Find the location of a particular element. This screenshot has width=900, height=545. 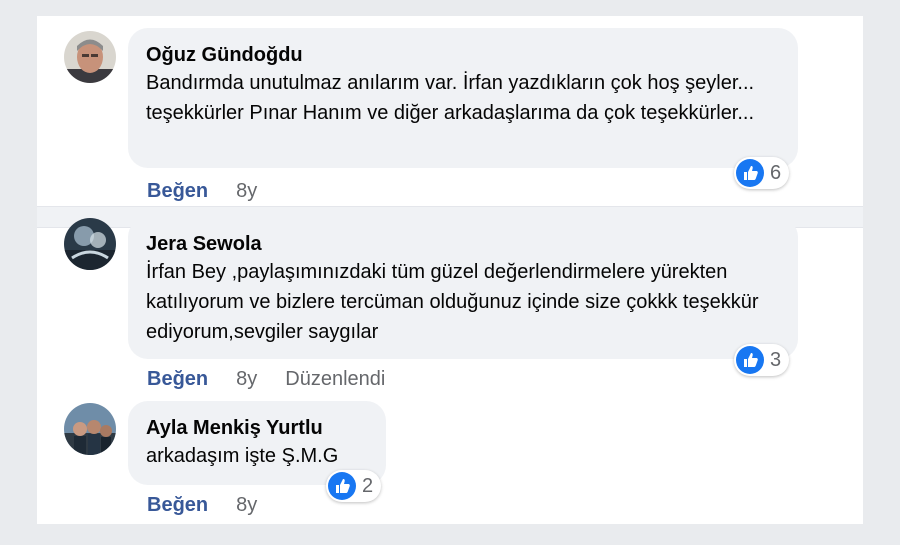

comment-text: arkadaşım işte Ş.M.G is located at coordinates (242, 456).